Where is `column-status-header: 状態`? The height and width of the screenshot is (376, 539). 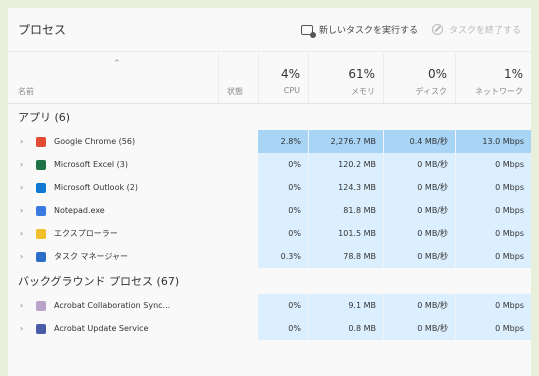
column-status-header: 状態 is located at coordinates (238, 78).